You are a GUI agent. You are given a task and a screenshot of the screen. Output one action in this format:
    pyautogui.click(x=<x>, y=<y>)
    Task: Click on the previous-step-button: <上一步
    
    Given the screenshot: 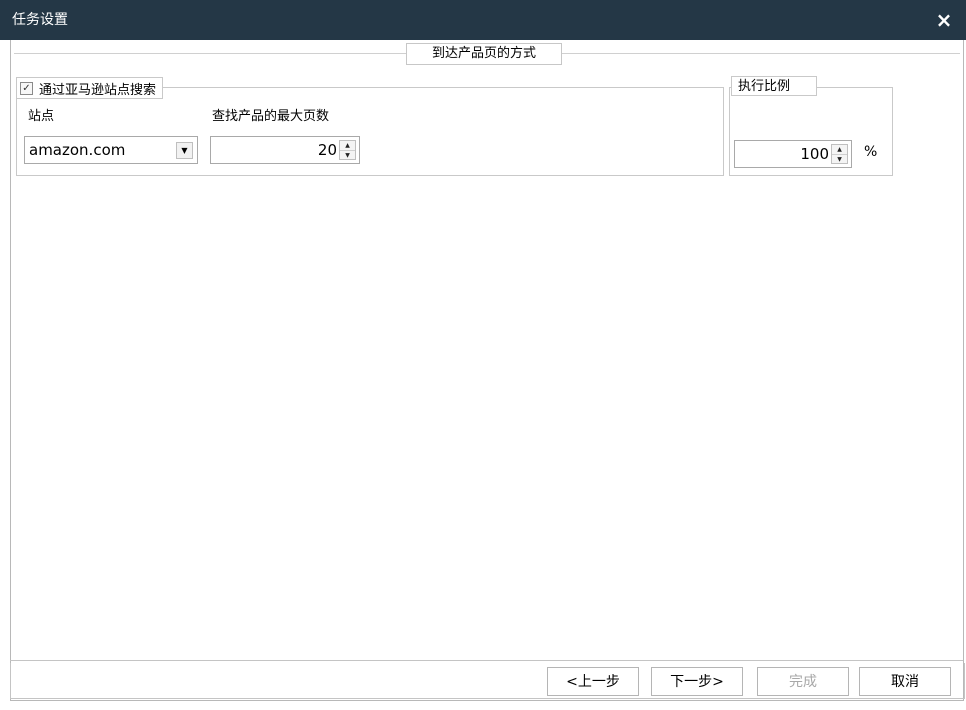 What is the action you would take?
    pyautogui.click(x=593, y=681)
    